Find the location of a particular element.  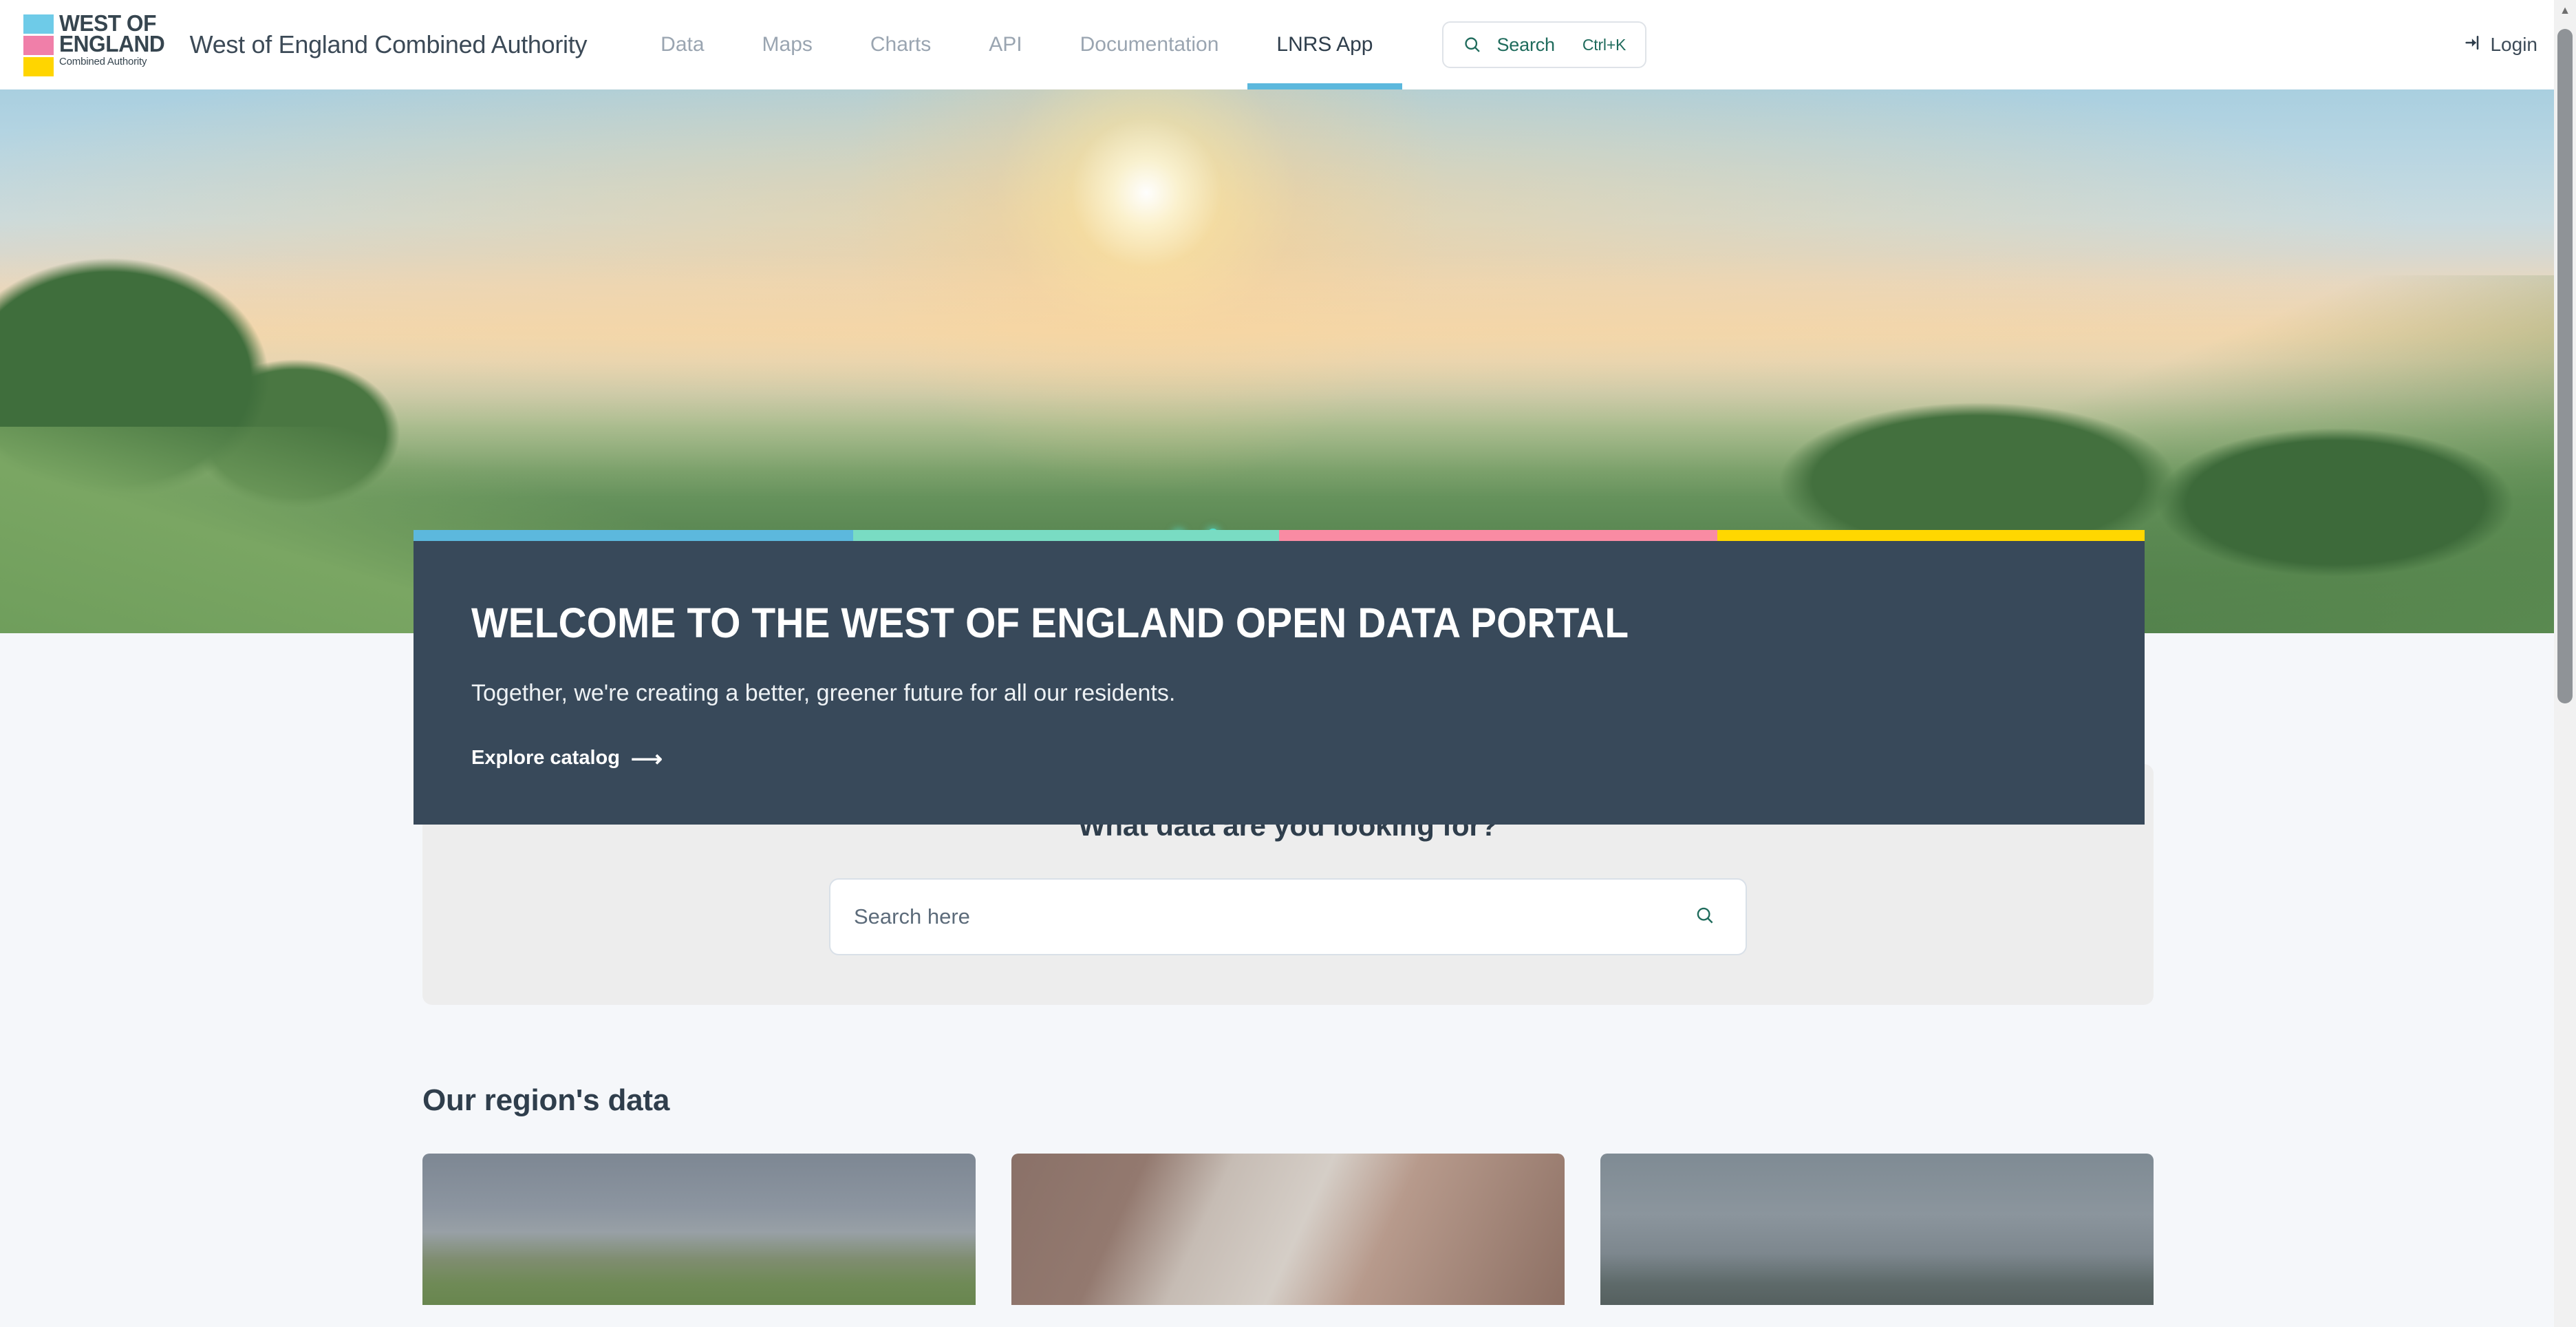

accent-segment-mint is located at coordinates (1066, 535).